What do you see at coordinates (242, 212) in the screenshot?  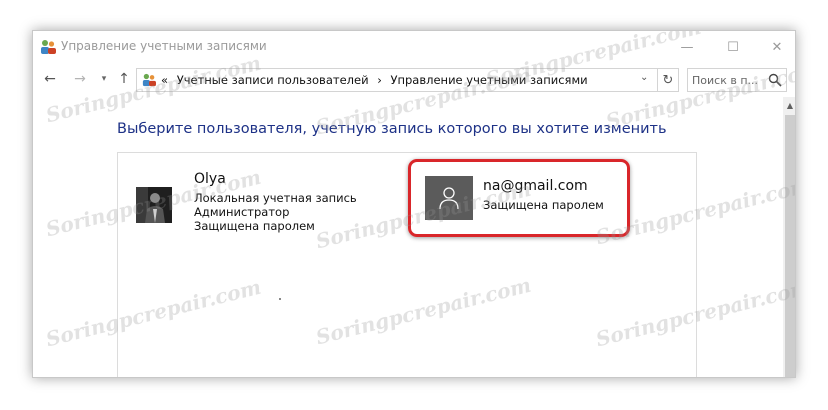 I see `user-role: Администратор` at bounding box center [242, 212].